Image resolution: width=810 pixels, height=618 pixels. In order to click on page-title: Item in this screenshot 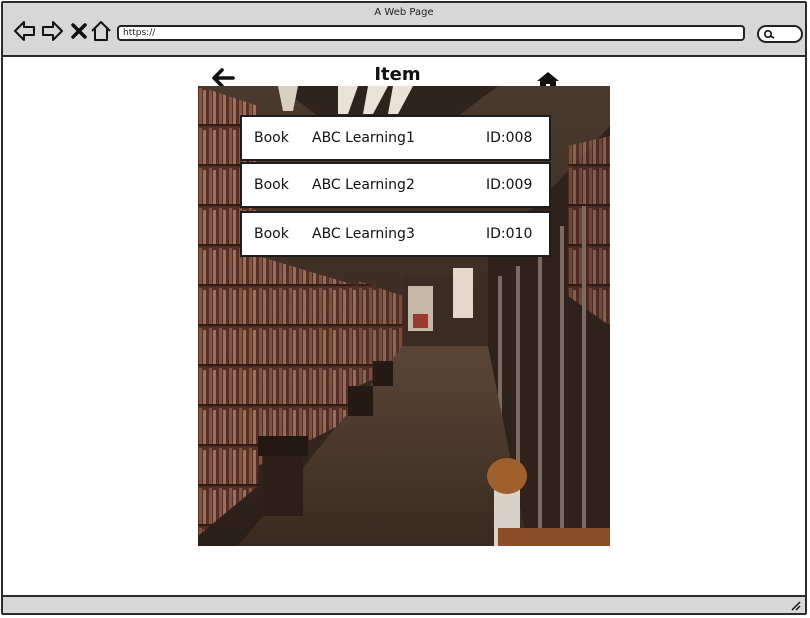, I will do `click(397, 74)`.